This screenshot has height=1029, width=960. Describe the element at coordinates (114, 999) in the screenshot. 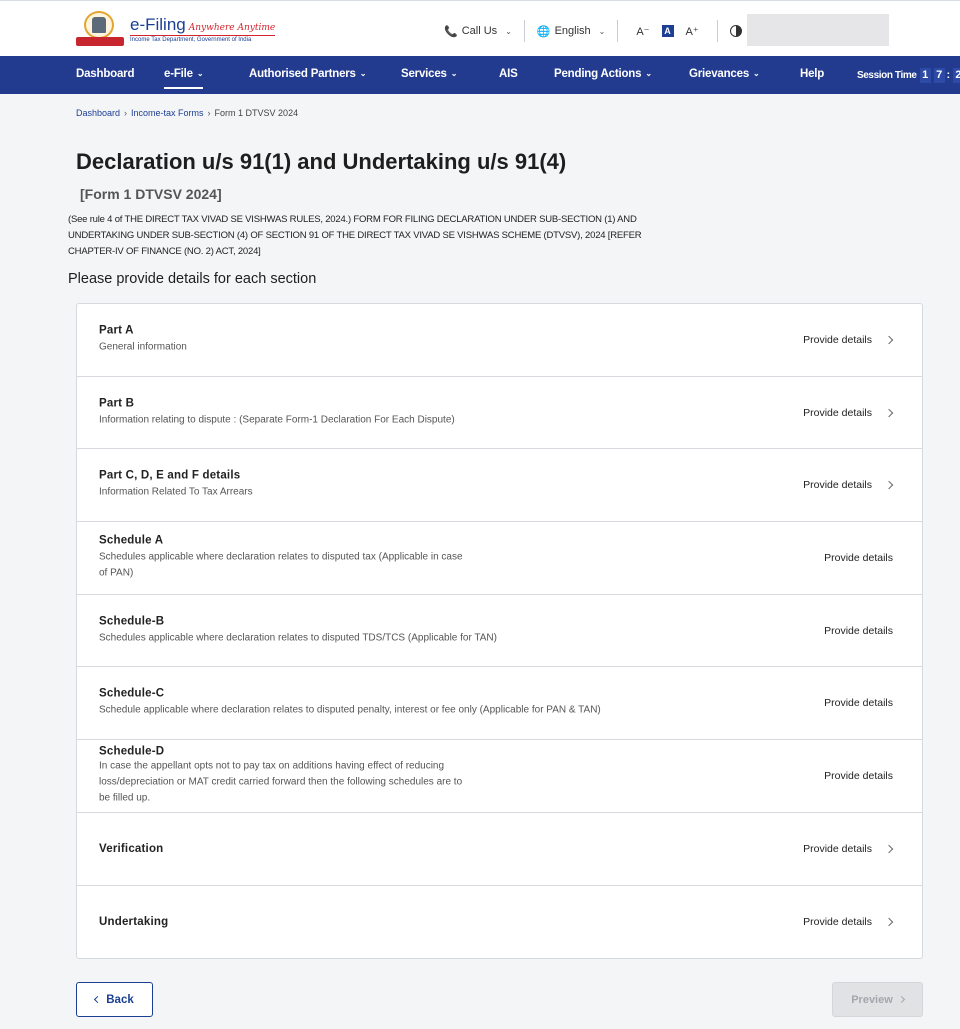

I see `back-button: Back` at that location.